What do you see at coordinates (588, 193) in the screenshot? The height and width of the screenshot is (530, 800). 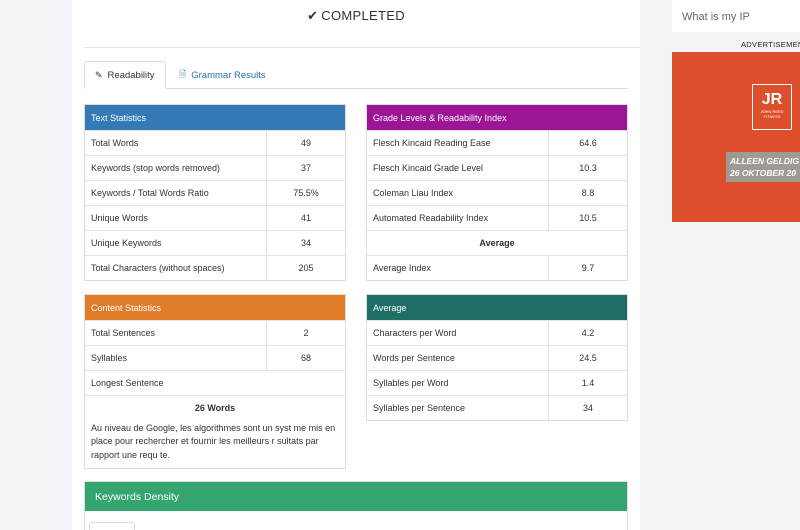 I see `row-value: 8.8` at bounding box center [588, 193].